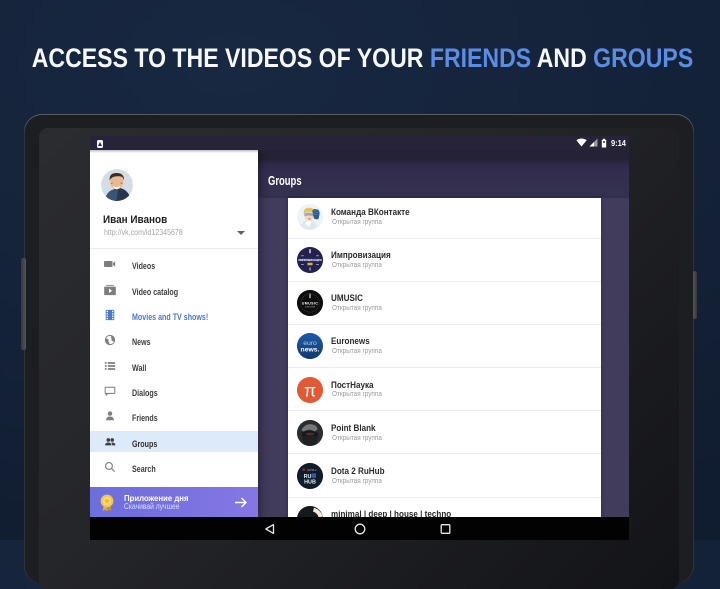 The width and height of the screenshot is (720, 589). I want to click on svg-text: DOTA 2, so click(312, 470).